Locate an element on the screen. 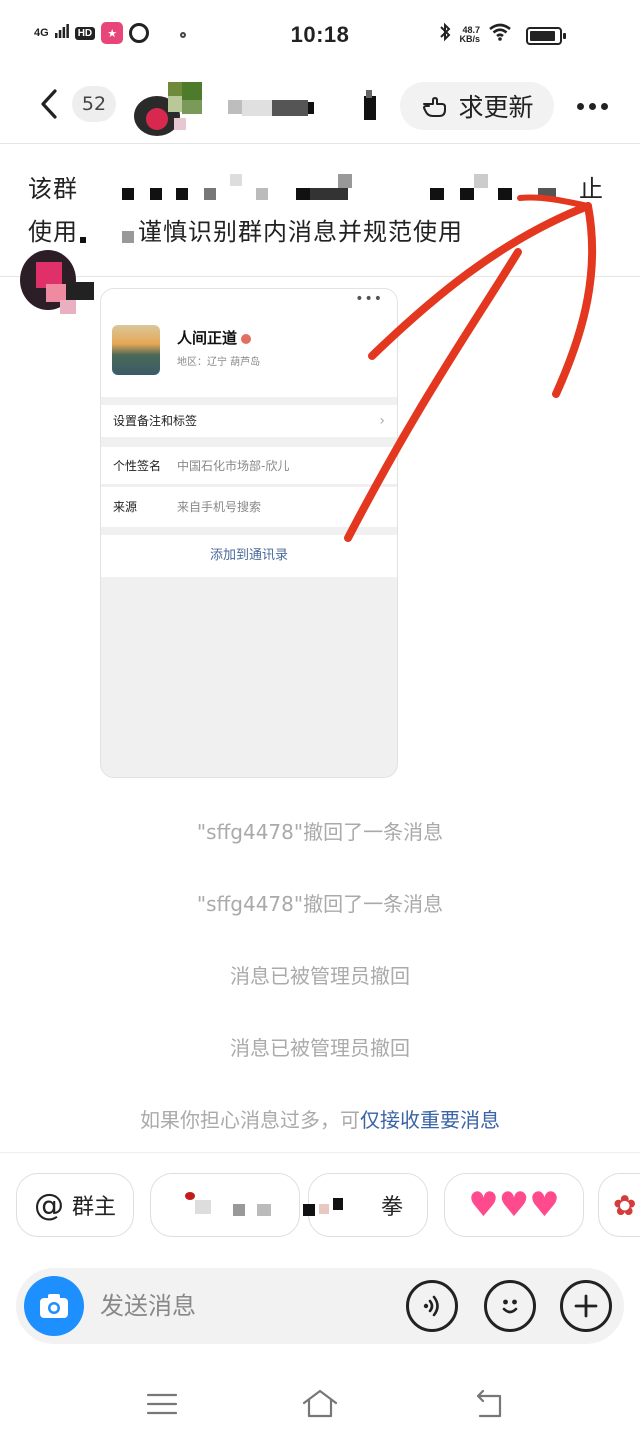 The height and width of the screenshot is (1443, 640). camera-button is located at coordinates (54, 1306).